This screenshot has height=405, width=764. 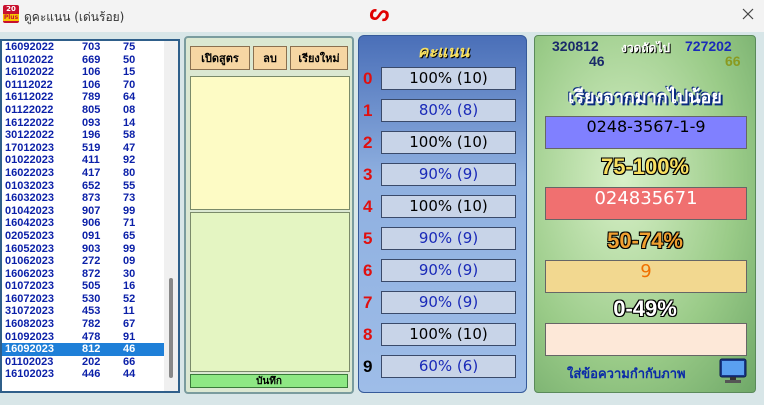 I want to click on list-item: 01062023 272 09, so click(x=90, y=261).